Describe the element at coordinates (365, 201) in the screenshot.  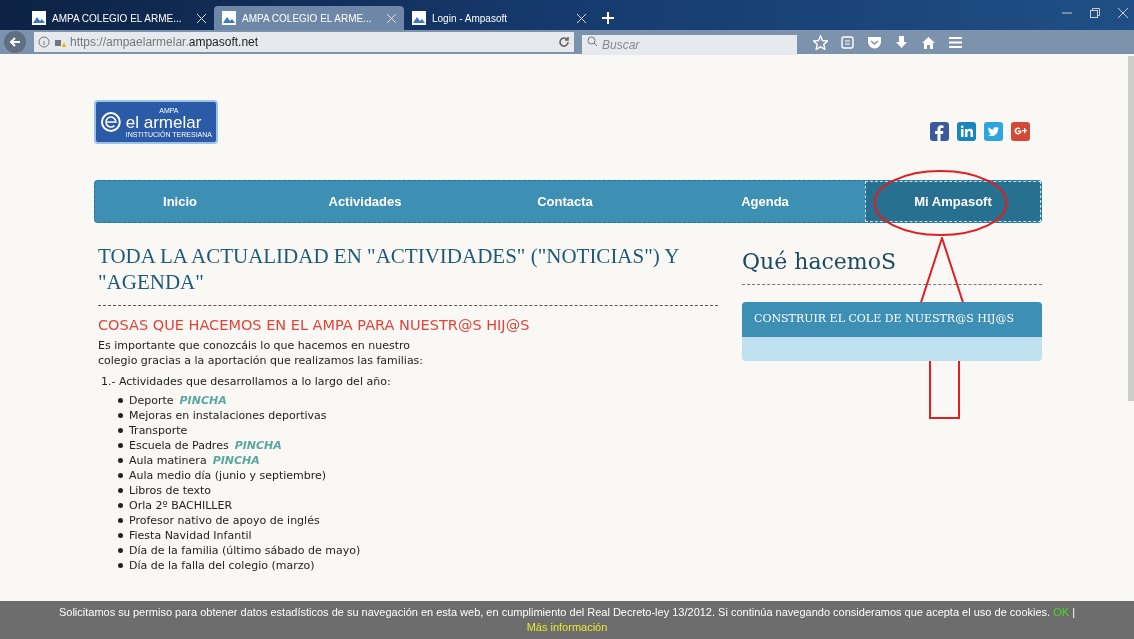
I see `nav-item: Actividades` at that location.